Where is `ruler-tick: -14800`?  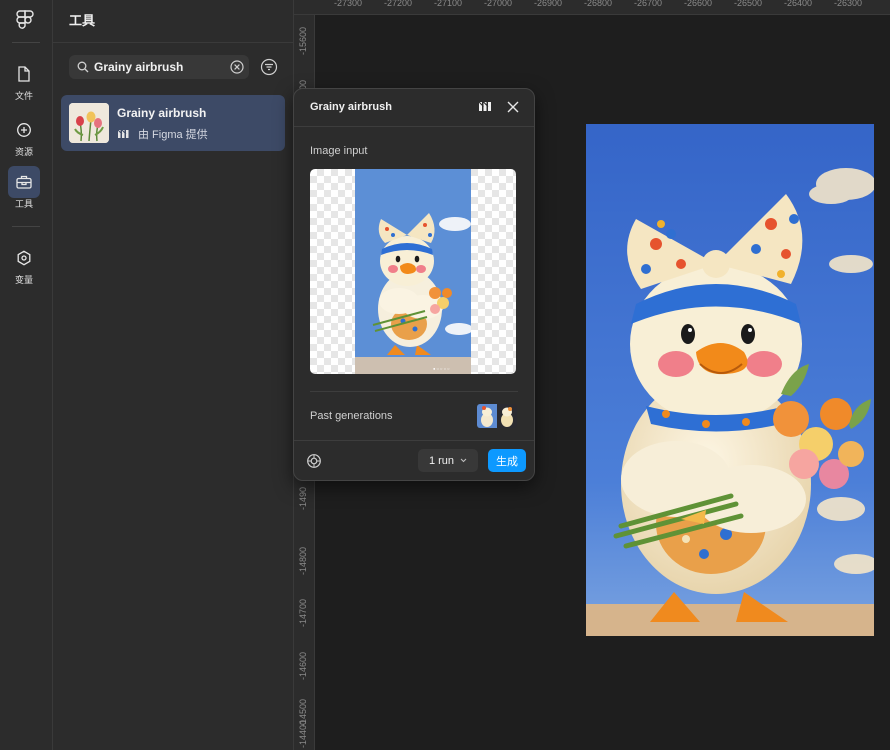 ruler-tick: -14800 is located at coordinates (303, 560).